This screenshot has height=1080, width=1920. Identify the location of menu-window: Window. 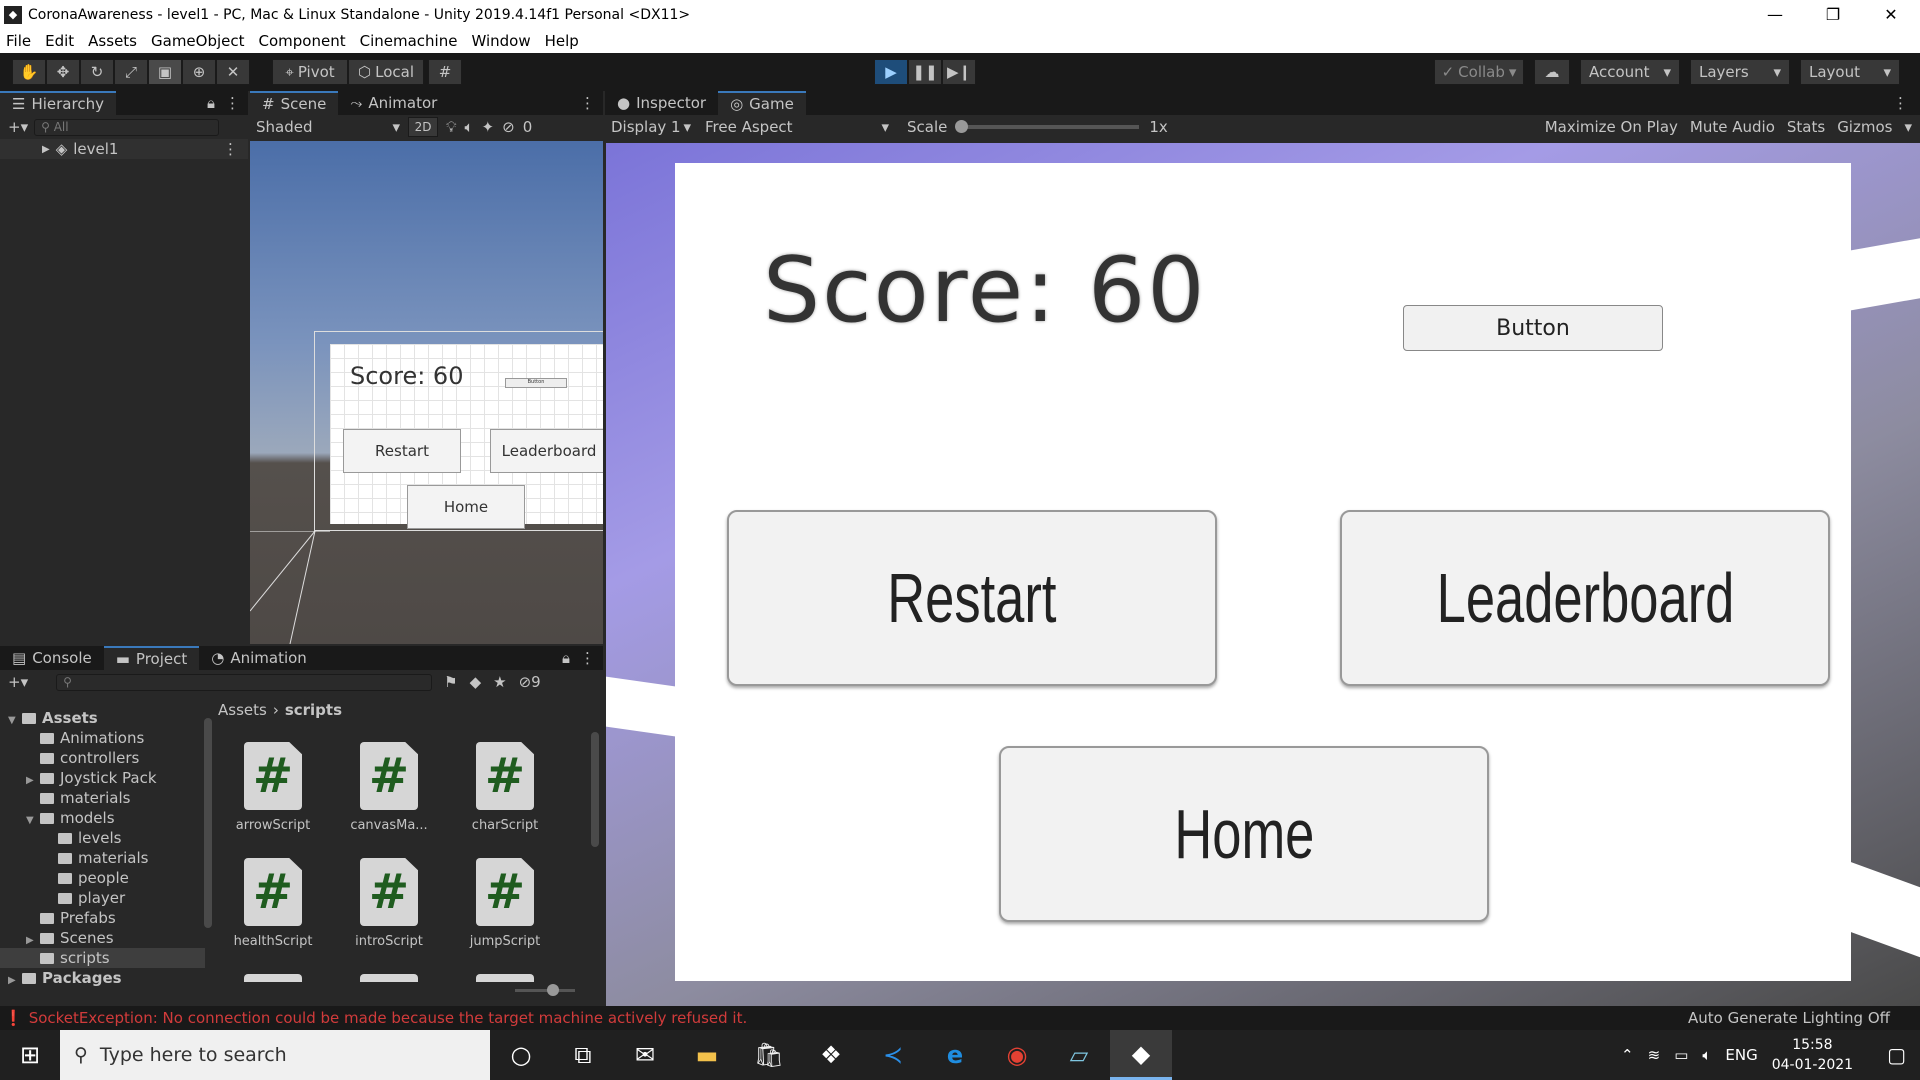
(500, 41).